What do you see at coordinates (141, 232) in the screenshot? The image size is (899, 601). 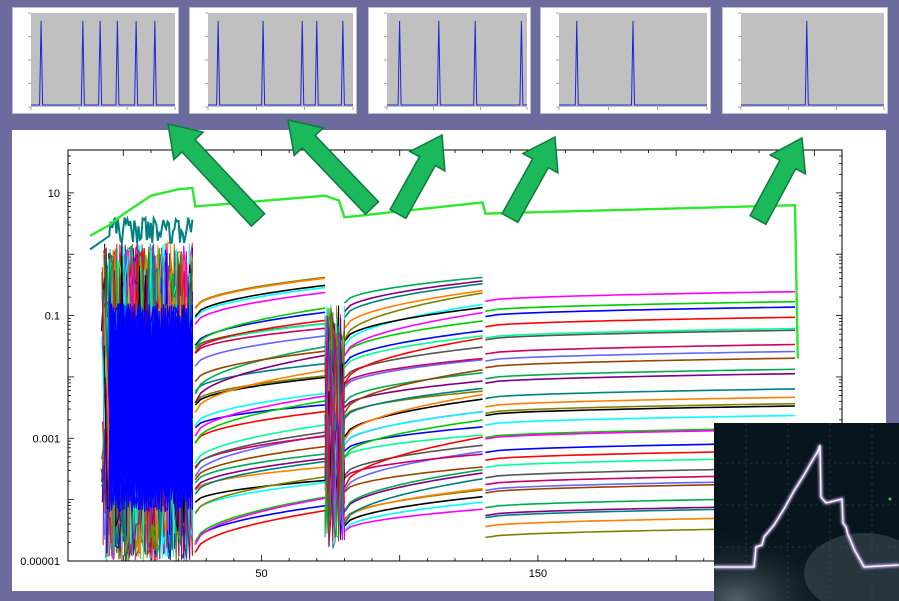 I see `teal-trace` at bounding box center [141, 232].